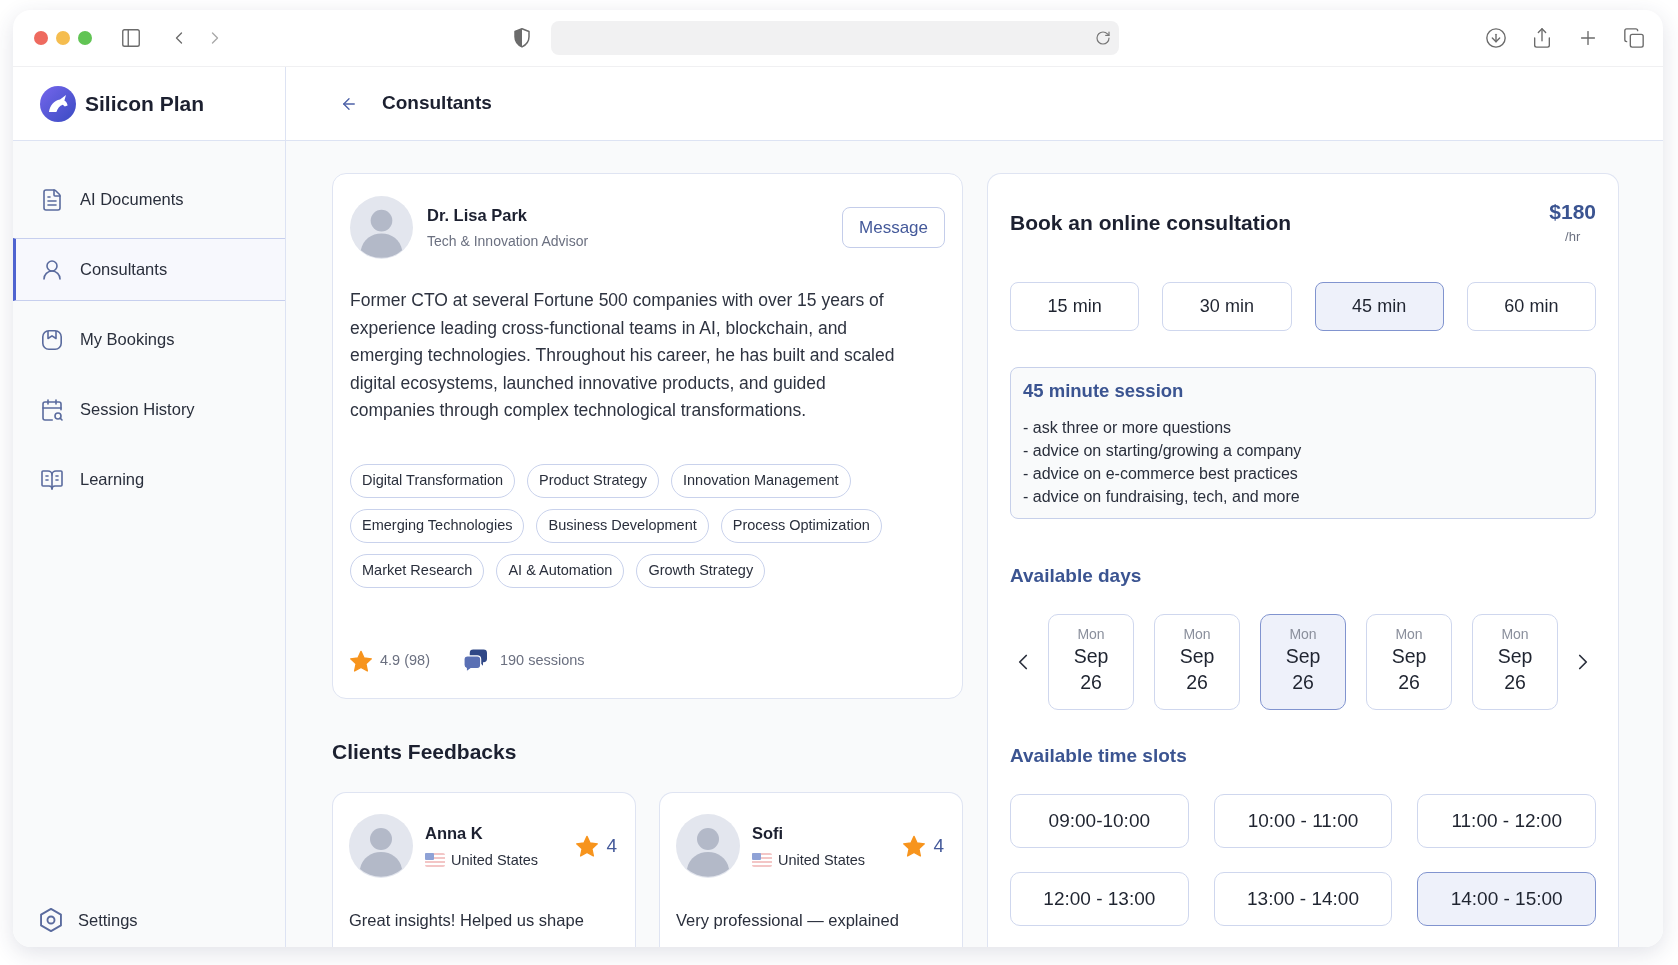 This screenshot has width=1678, height=965. I want to click on expertise-tag: Market Research, so click(417, 570).